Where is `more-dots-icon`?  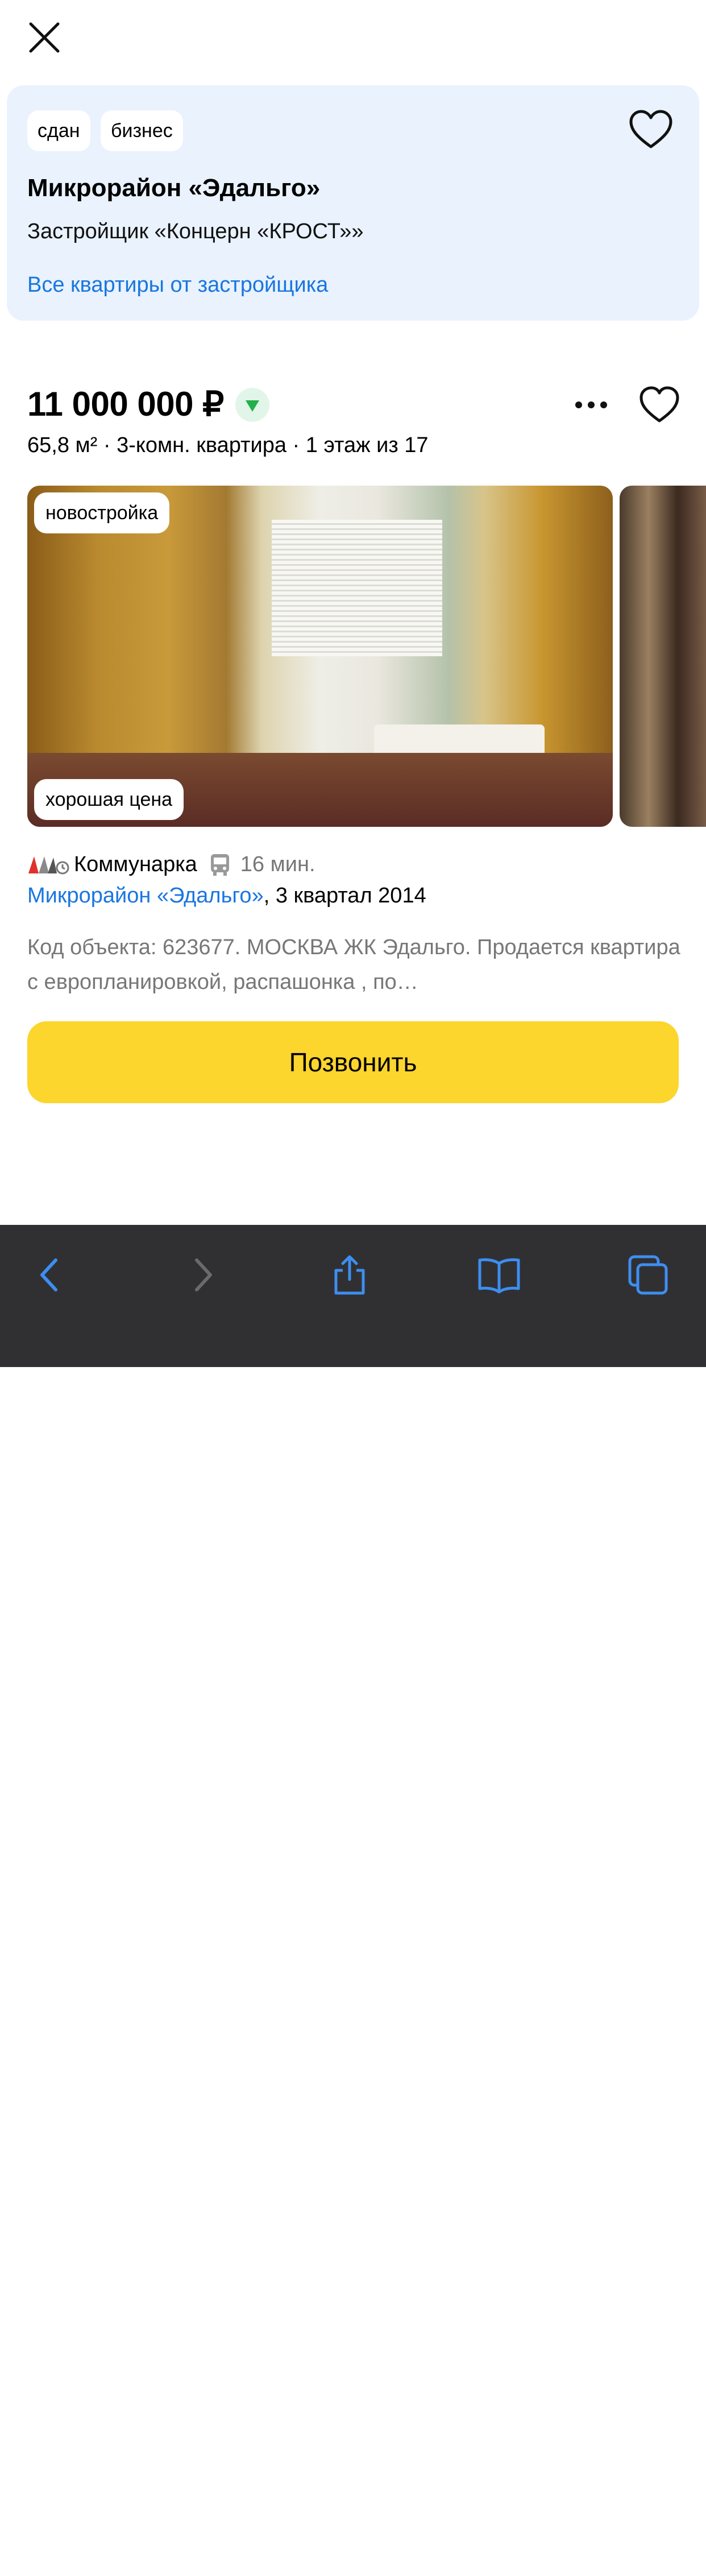
more-dots-icon is located at coordinates (591, 404).